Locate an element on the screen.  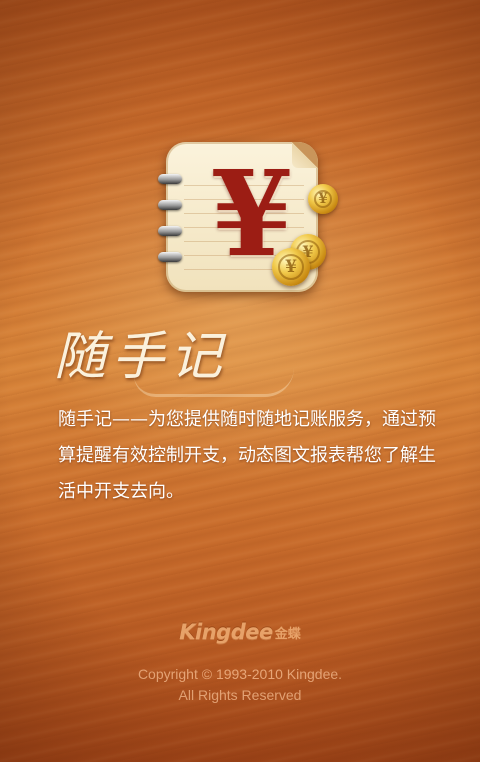
brand-name: Kingdee is located at coordinates (226, 632).